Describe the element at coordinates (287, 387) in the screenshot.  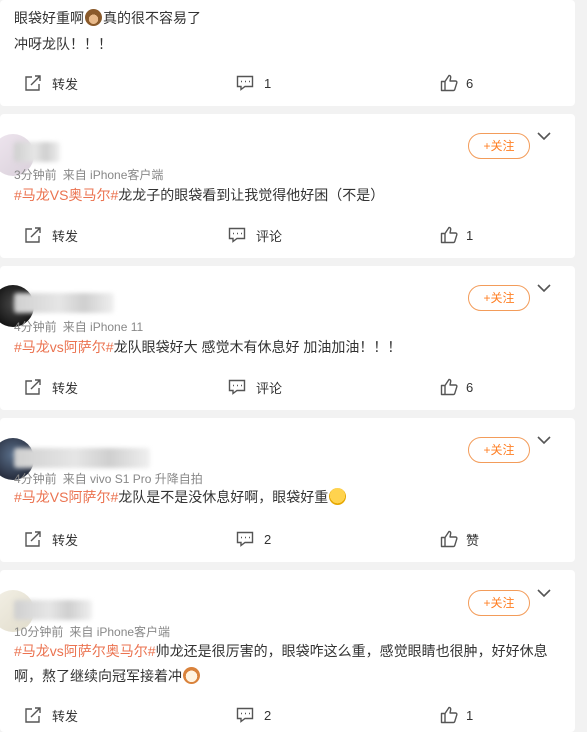
I see `action-bar: 转发 评论 6` at that location.